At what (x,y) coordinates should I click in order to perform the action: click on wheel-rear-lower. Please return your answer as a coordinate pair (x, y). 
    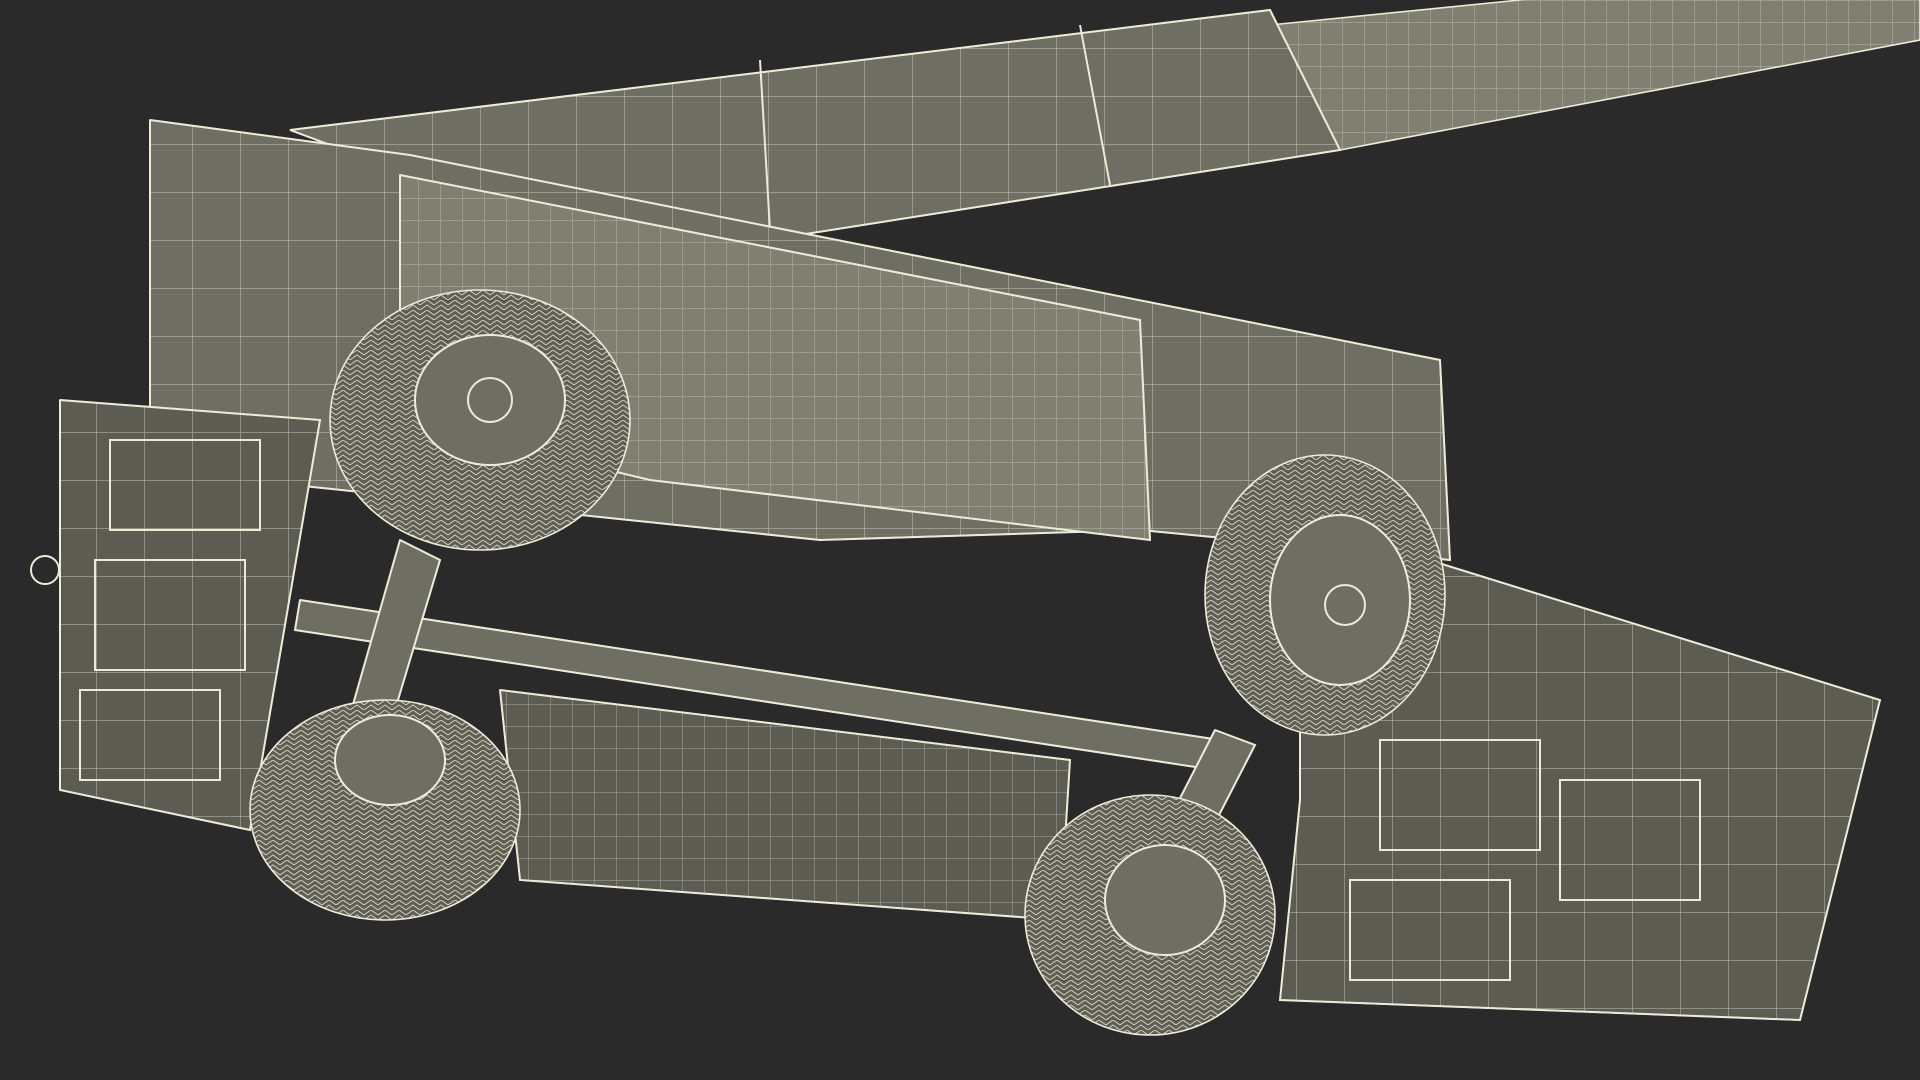
    Looking at the image, I should click on (385, 810).